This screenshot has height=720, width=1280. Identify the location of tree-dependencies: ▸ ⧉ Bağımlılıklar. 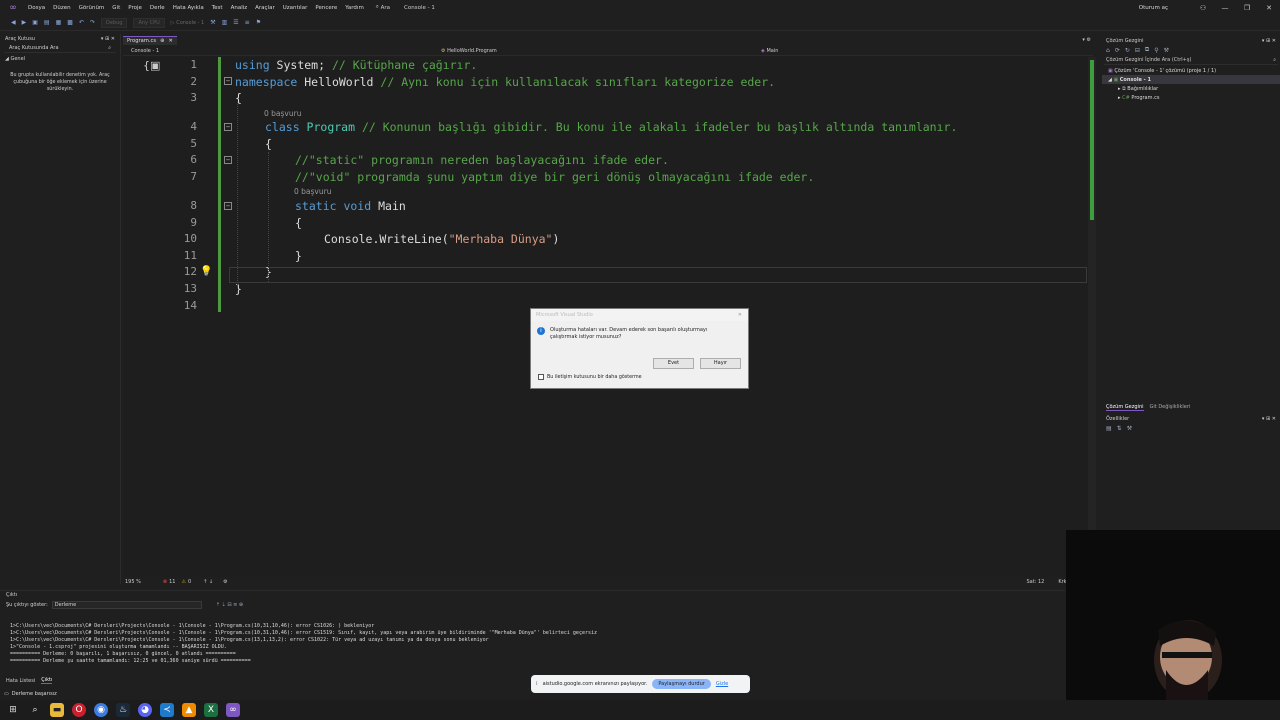
(1191, 88).